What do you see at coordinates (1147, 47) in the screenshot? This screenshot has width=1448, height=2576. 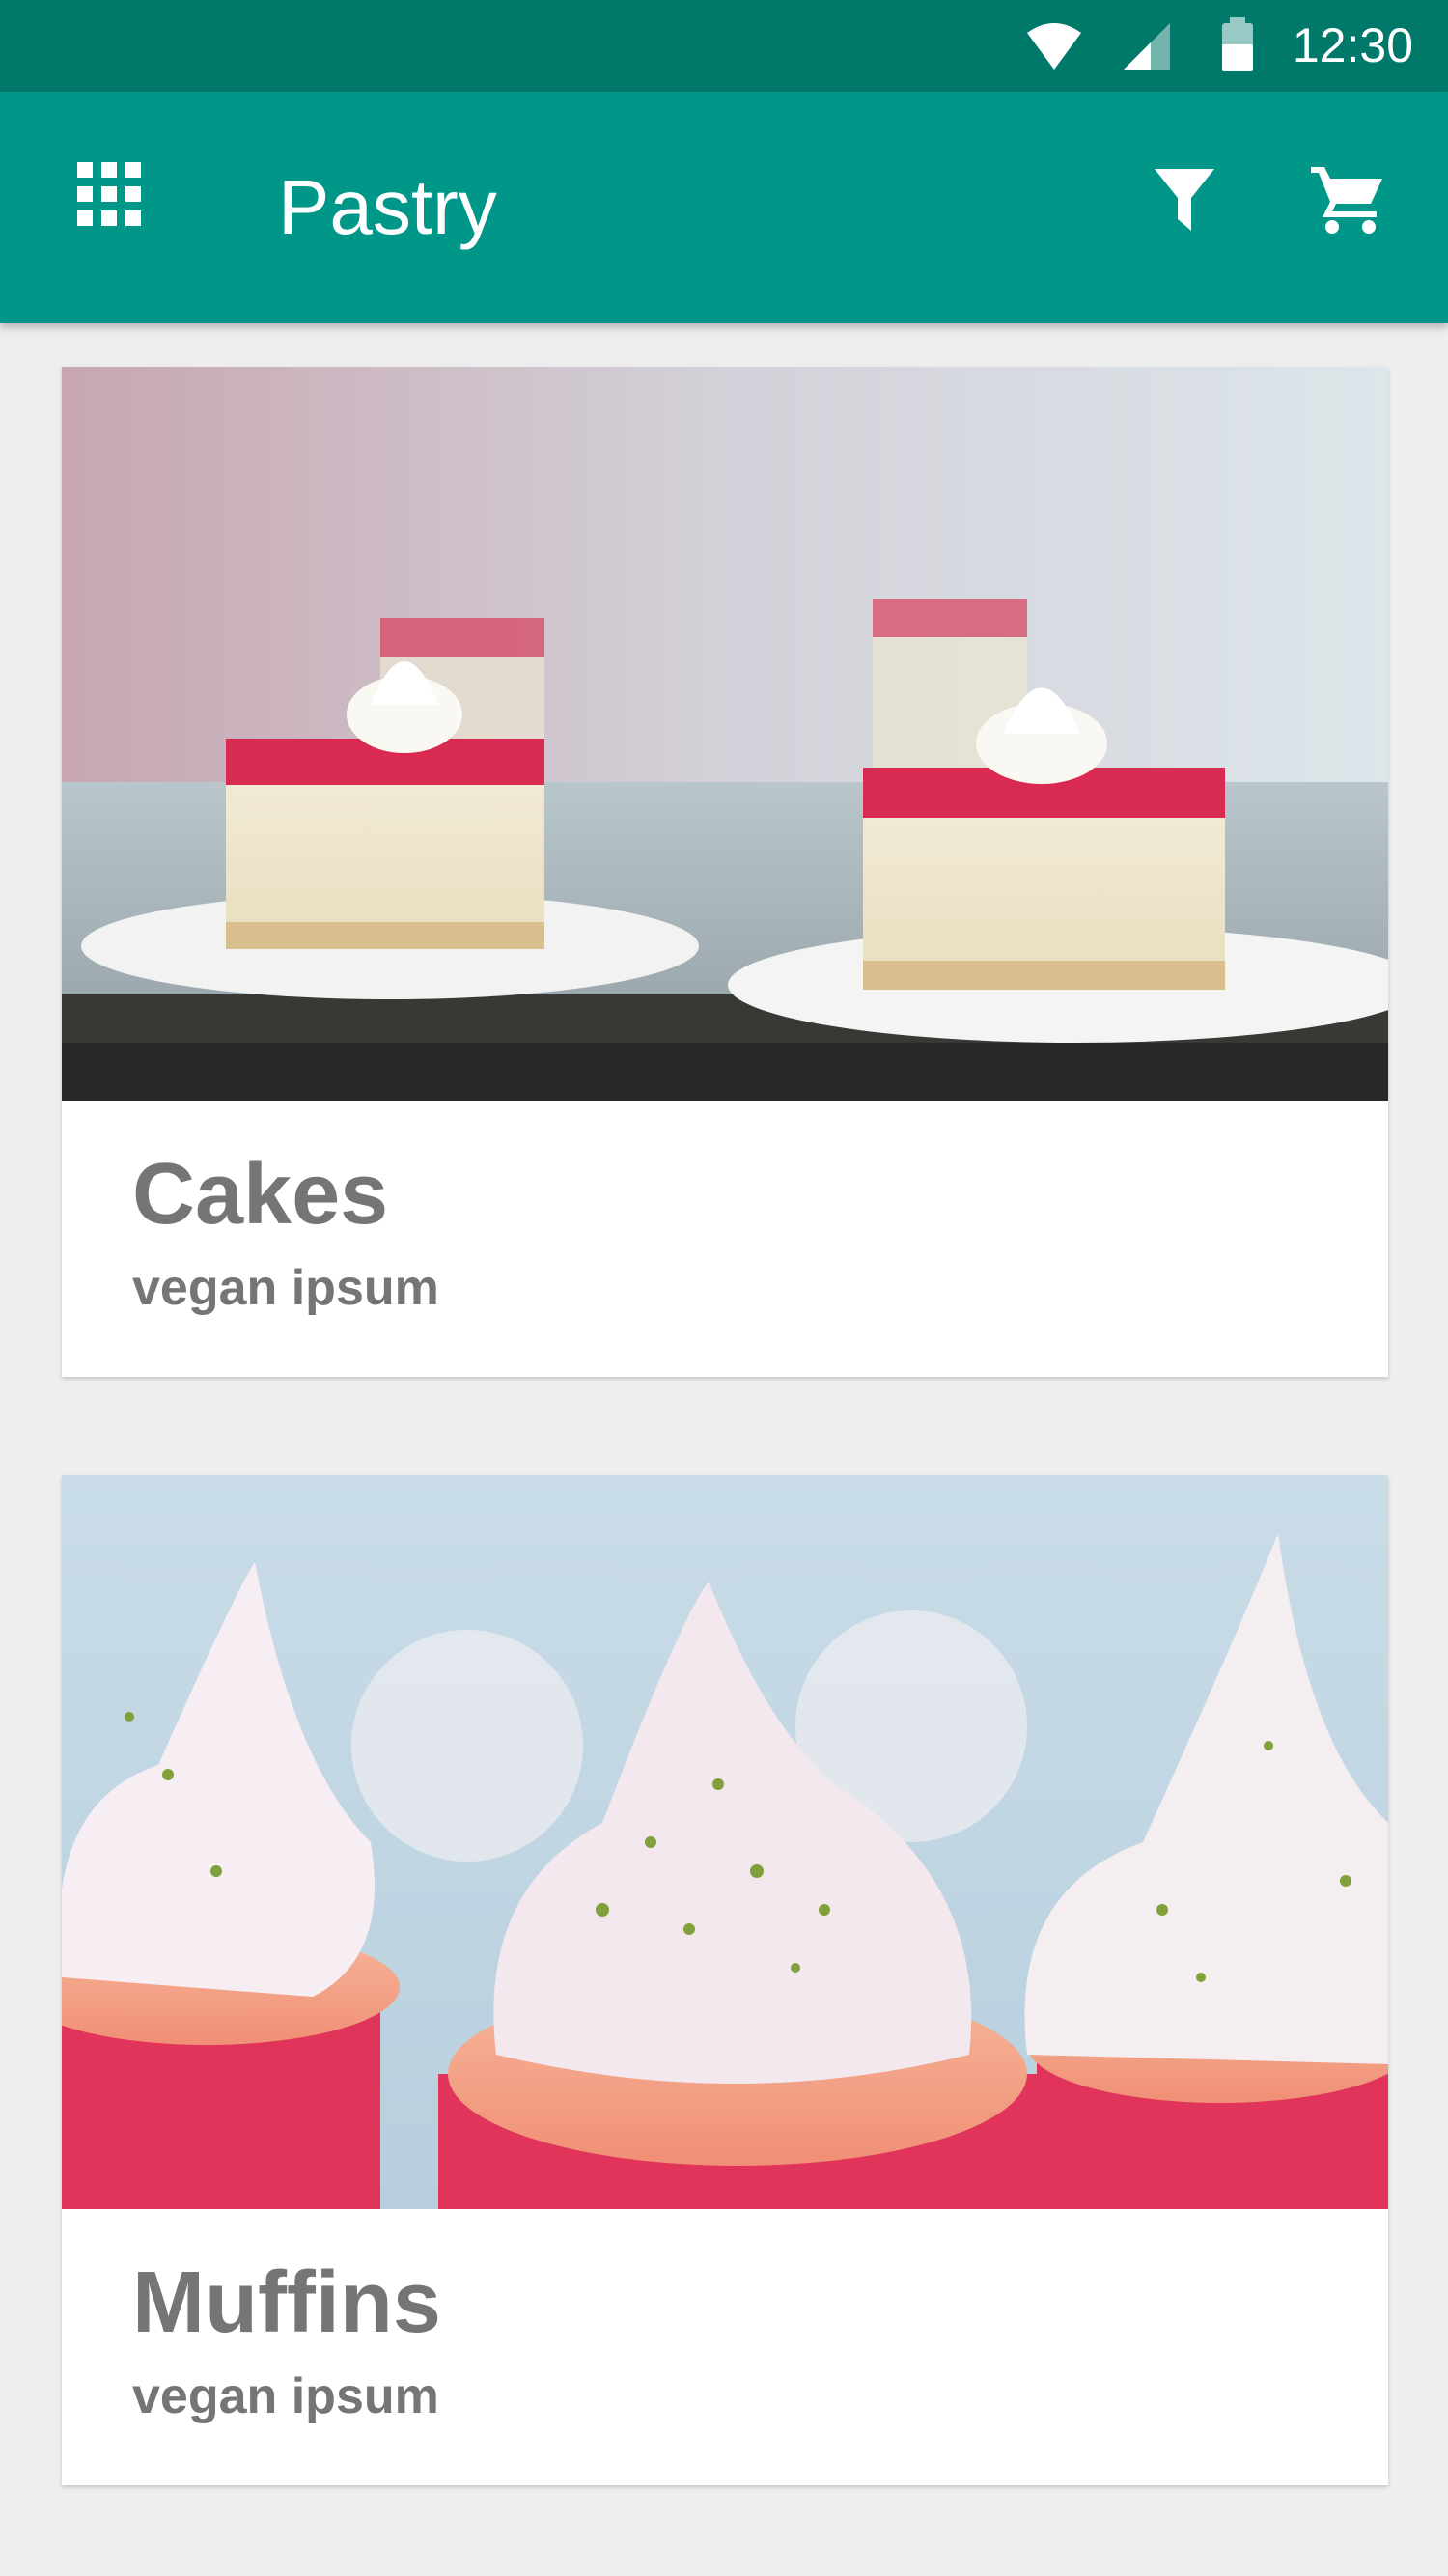 I see `cellular-signal-icon` at bounding box center [1147, 47].